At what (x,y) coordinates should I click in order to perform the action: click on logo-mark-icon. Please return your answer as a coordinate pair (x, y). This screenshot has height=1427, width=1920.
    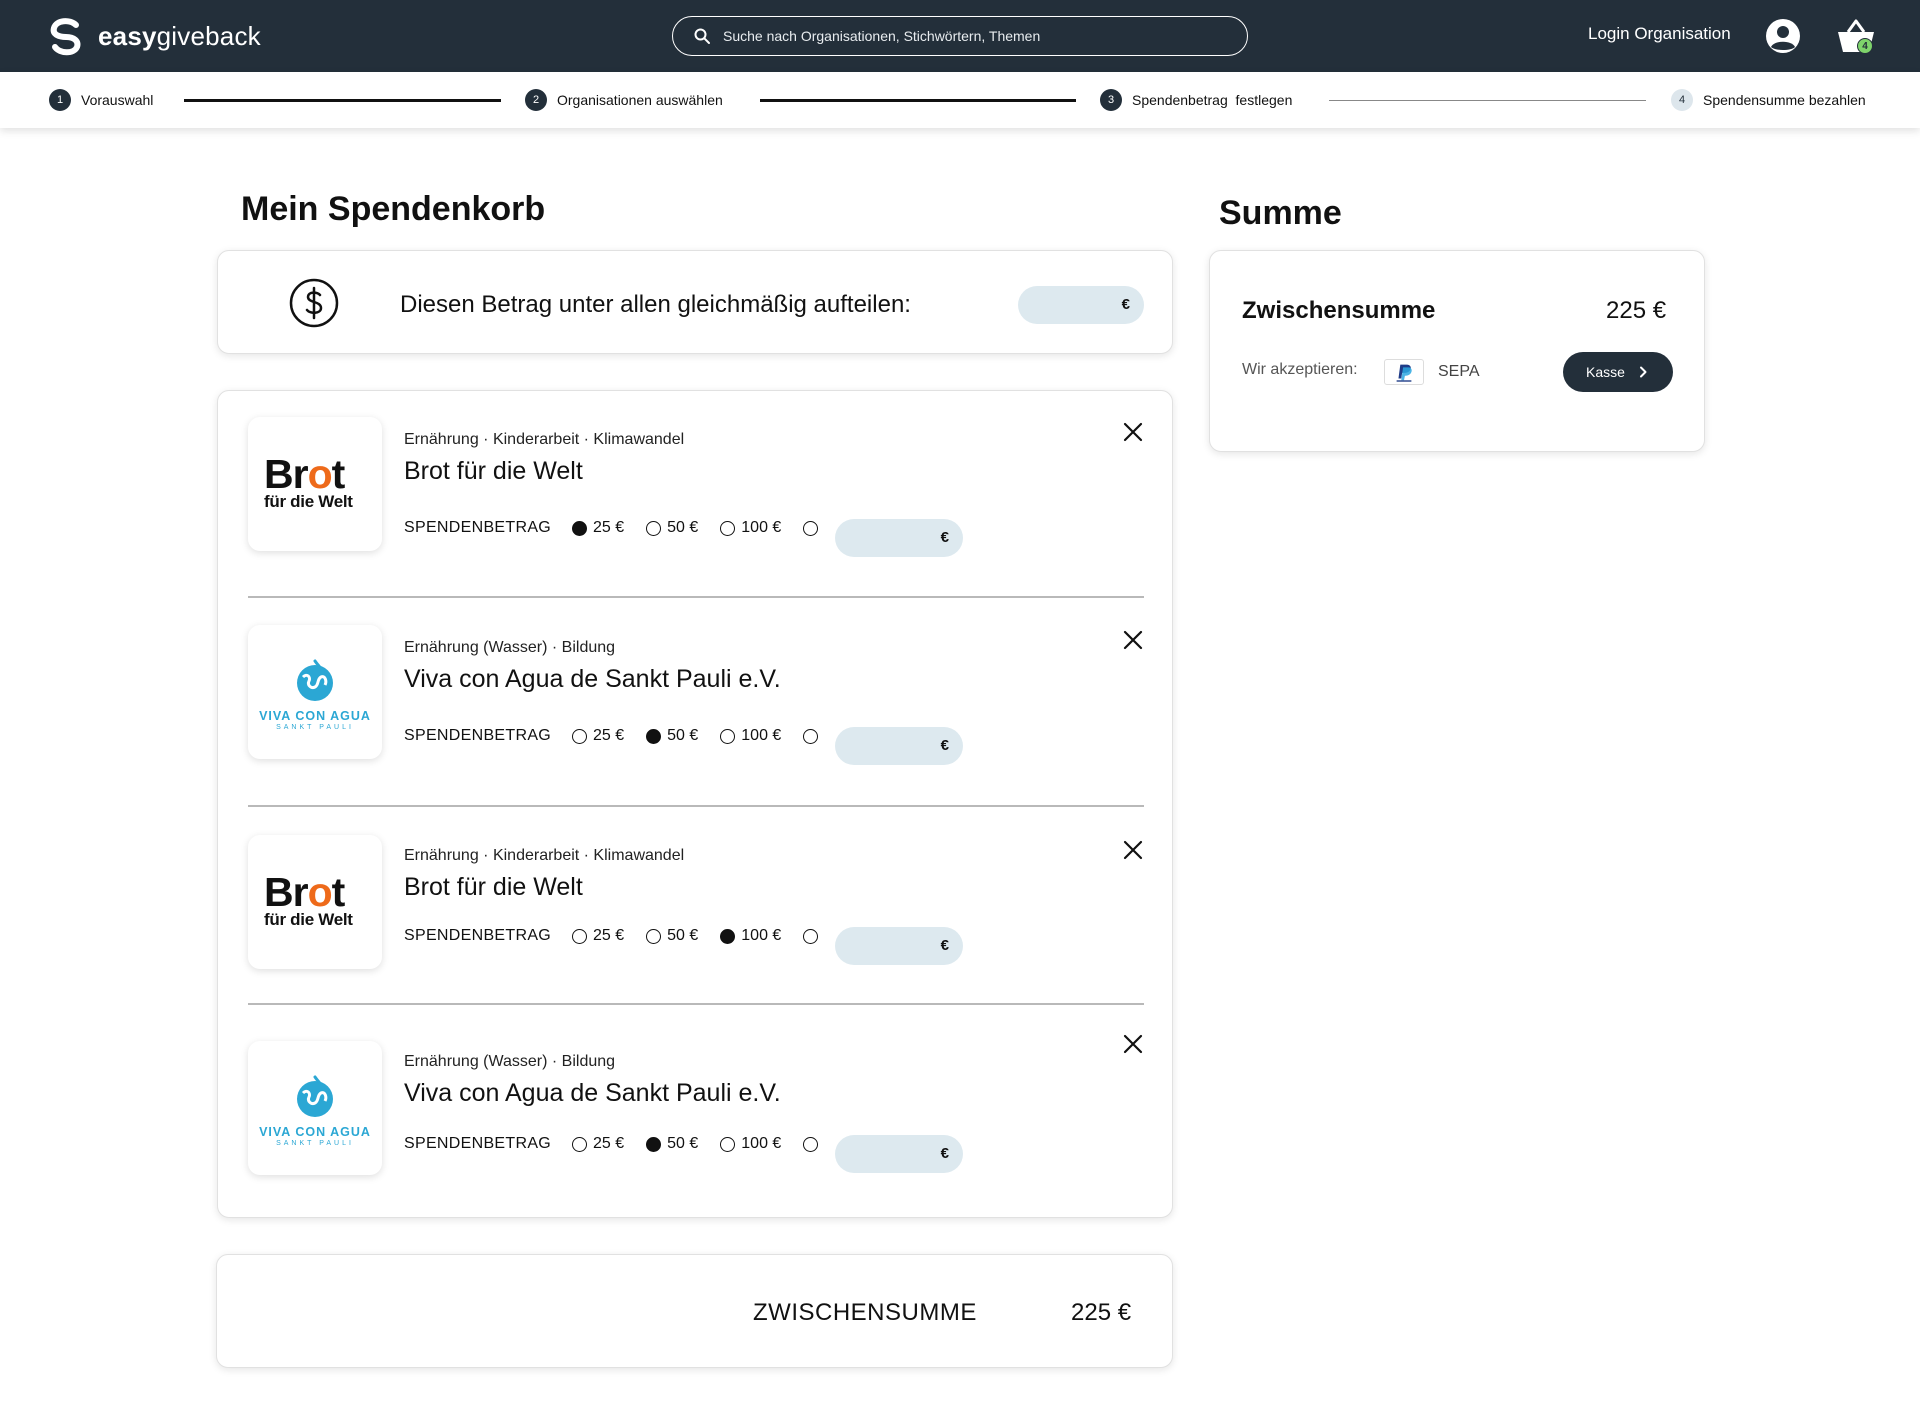
    Looking at the image, I should click on (65, 37).